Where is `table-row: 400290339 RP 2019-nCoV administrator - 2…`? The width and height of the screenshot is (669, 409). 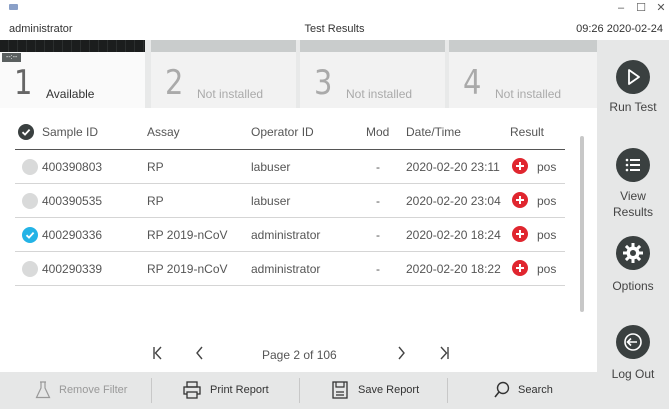
table-row: 400290339 RP 2019-nCoV administrator - 2… is located at coordinates (290, 269).